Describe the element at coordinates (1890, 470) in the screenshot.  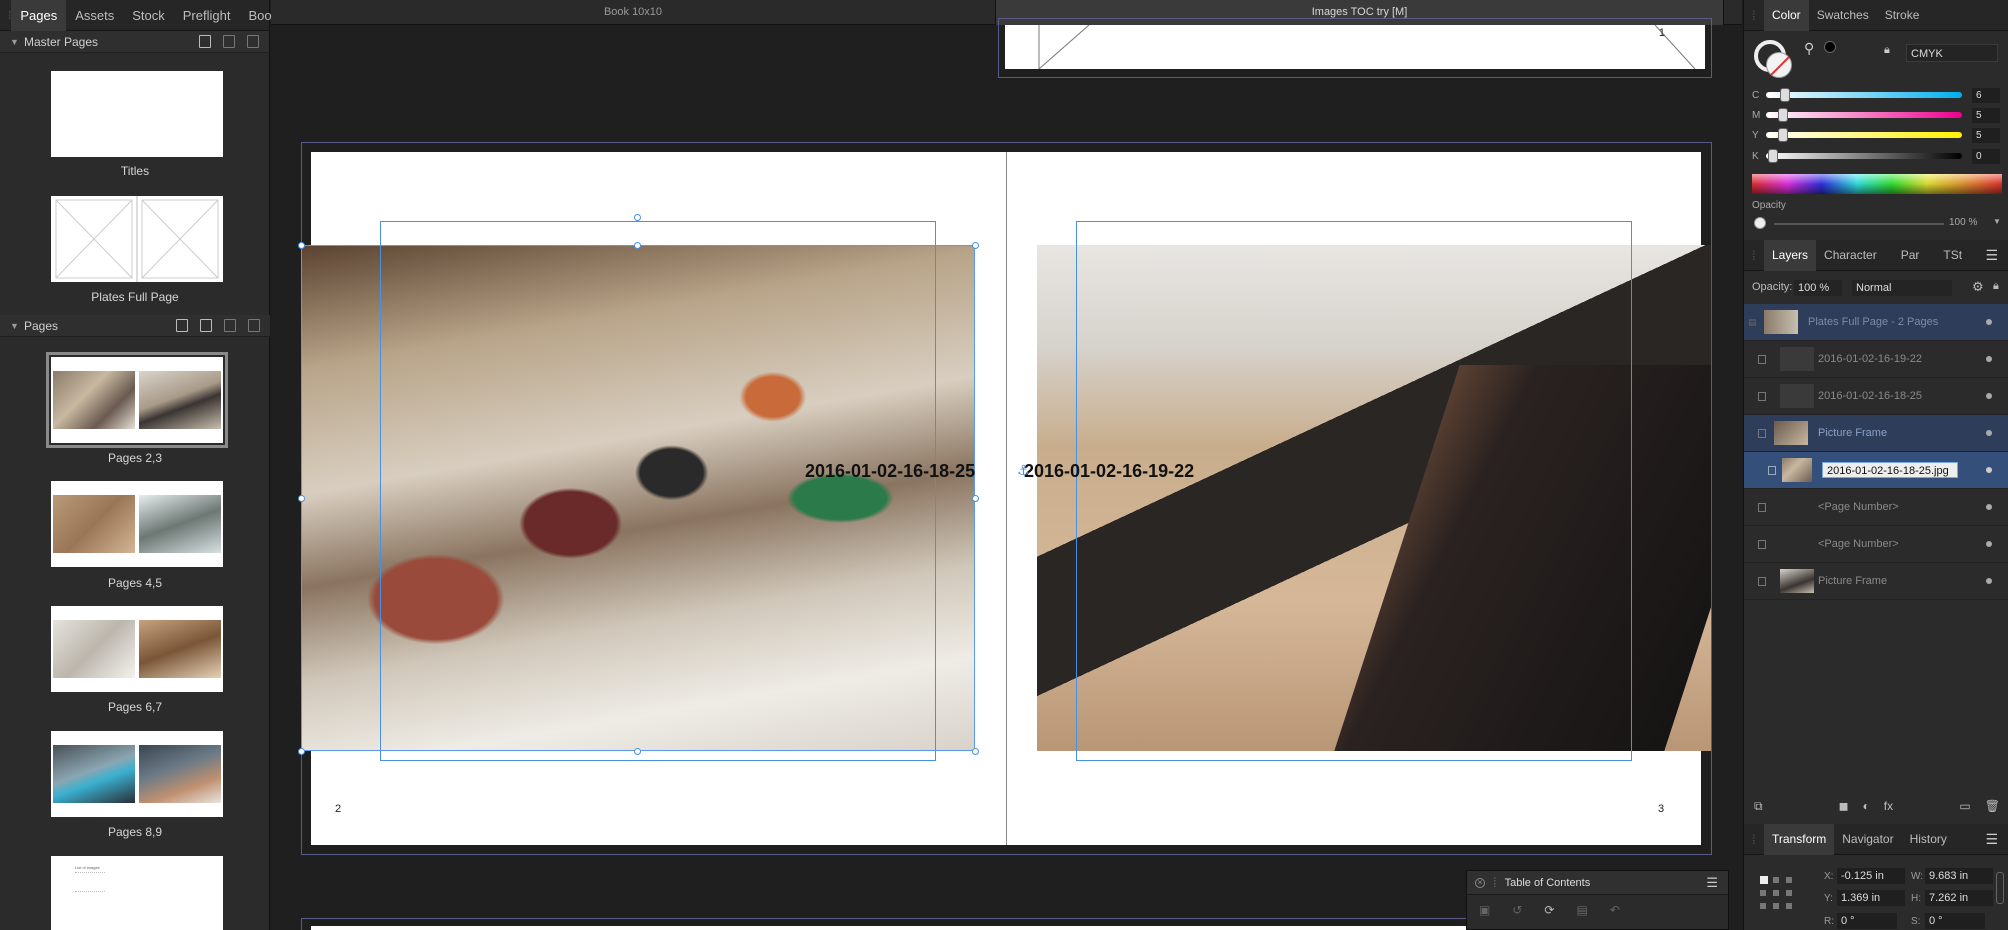
I see `layer-name-edit-field: 2016-01-02-16-18-25.jpg` at that location.